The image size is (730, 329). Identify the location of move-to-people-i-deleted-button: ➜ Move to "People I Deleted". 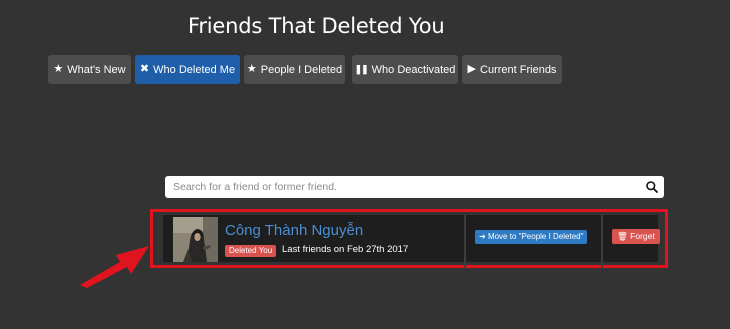
(531, 237).